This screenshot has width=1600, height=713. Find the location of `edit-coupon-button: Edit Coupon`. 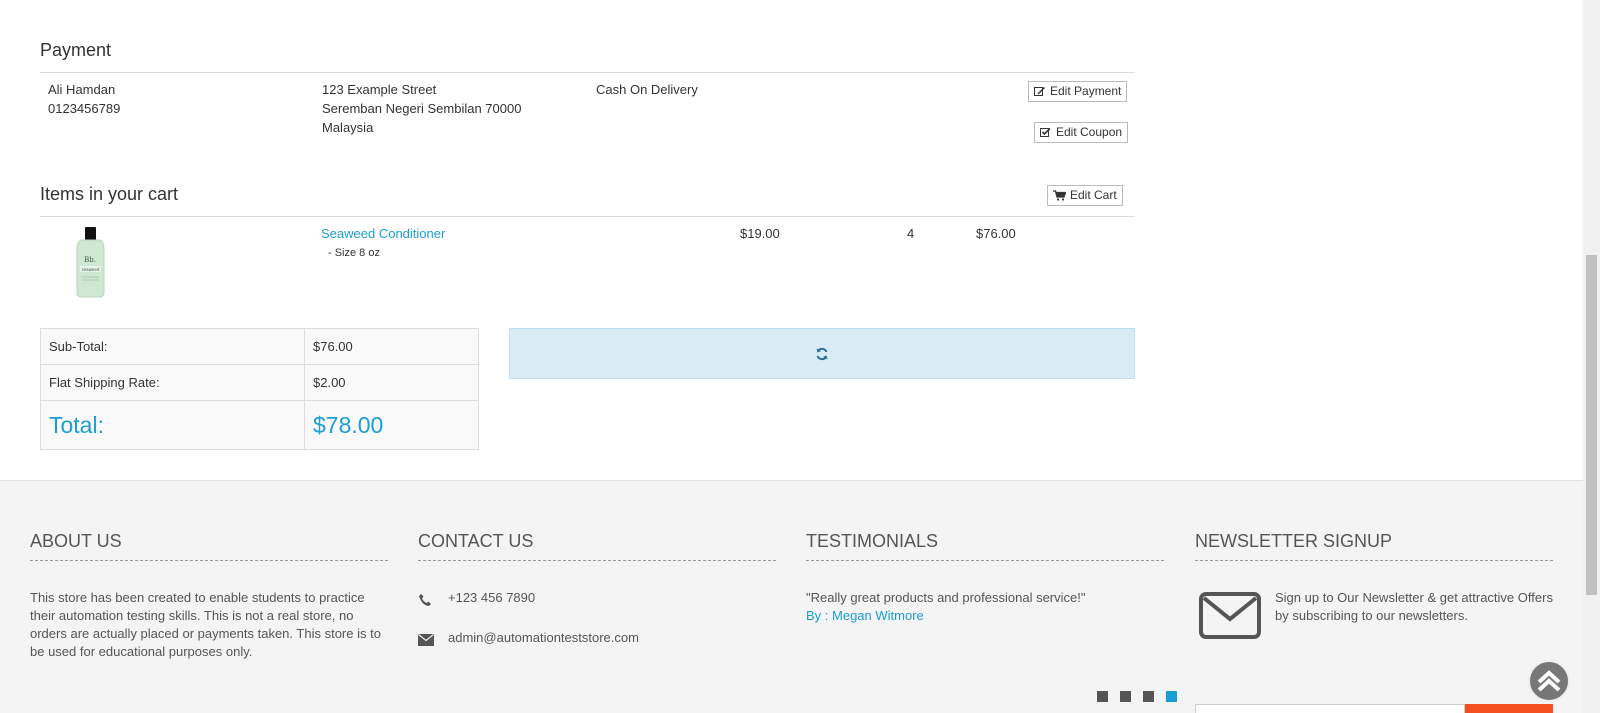

edit-coupon-button: Edit Coupon is located at coordinates (1081, 132).